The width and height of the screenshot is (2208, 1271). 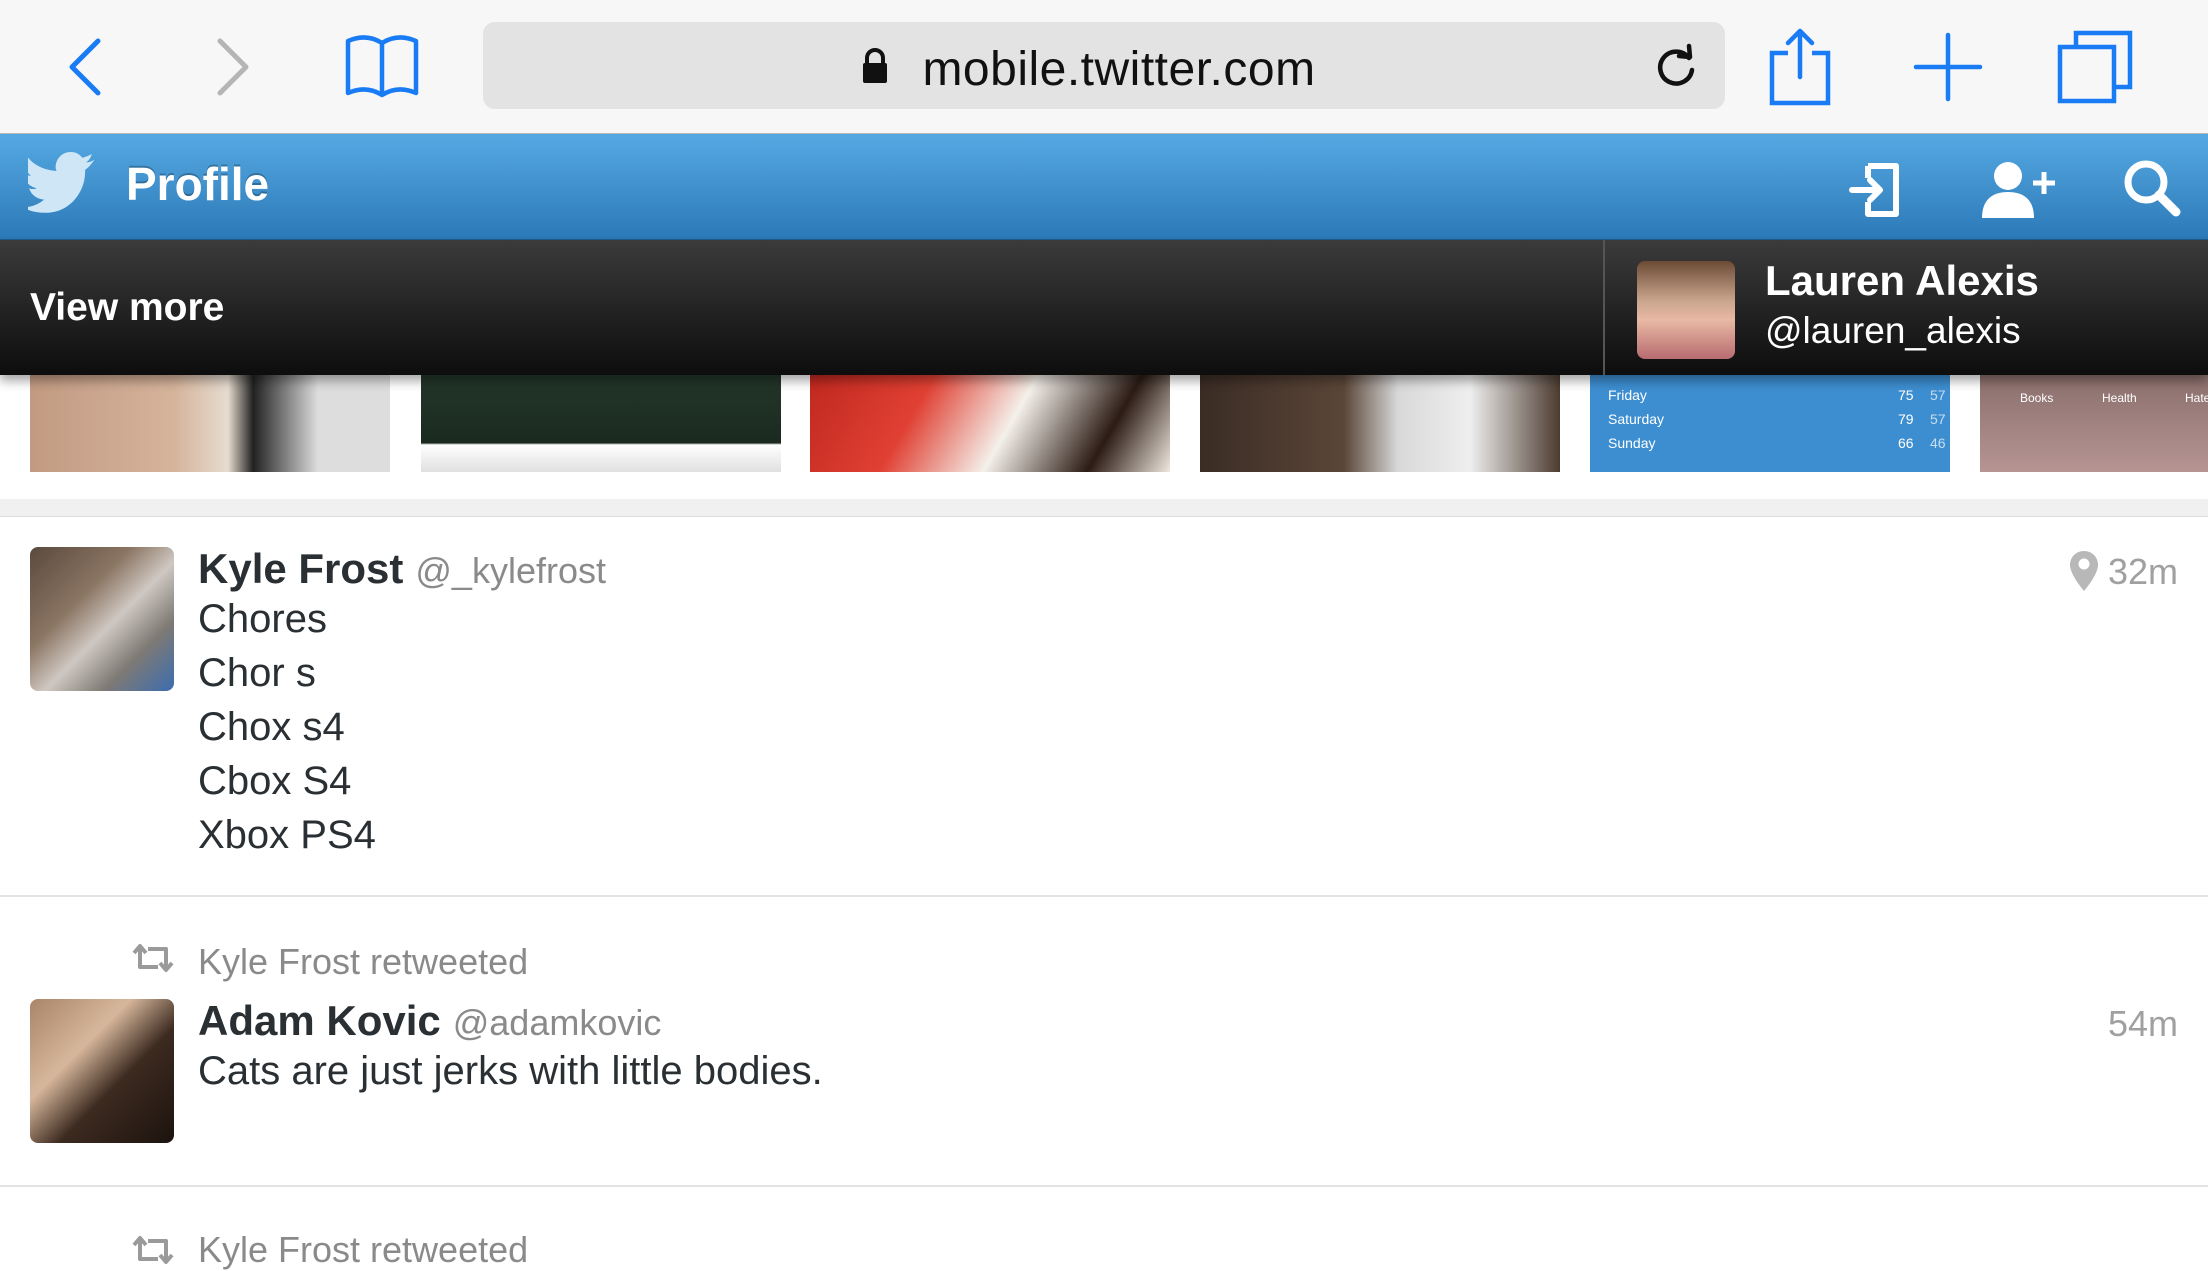 I want to click on tweet-author: Adam Kovic @adamkovic, so click(x=429, y=1021).